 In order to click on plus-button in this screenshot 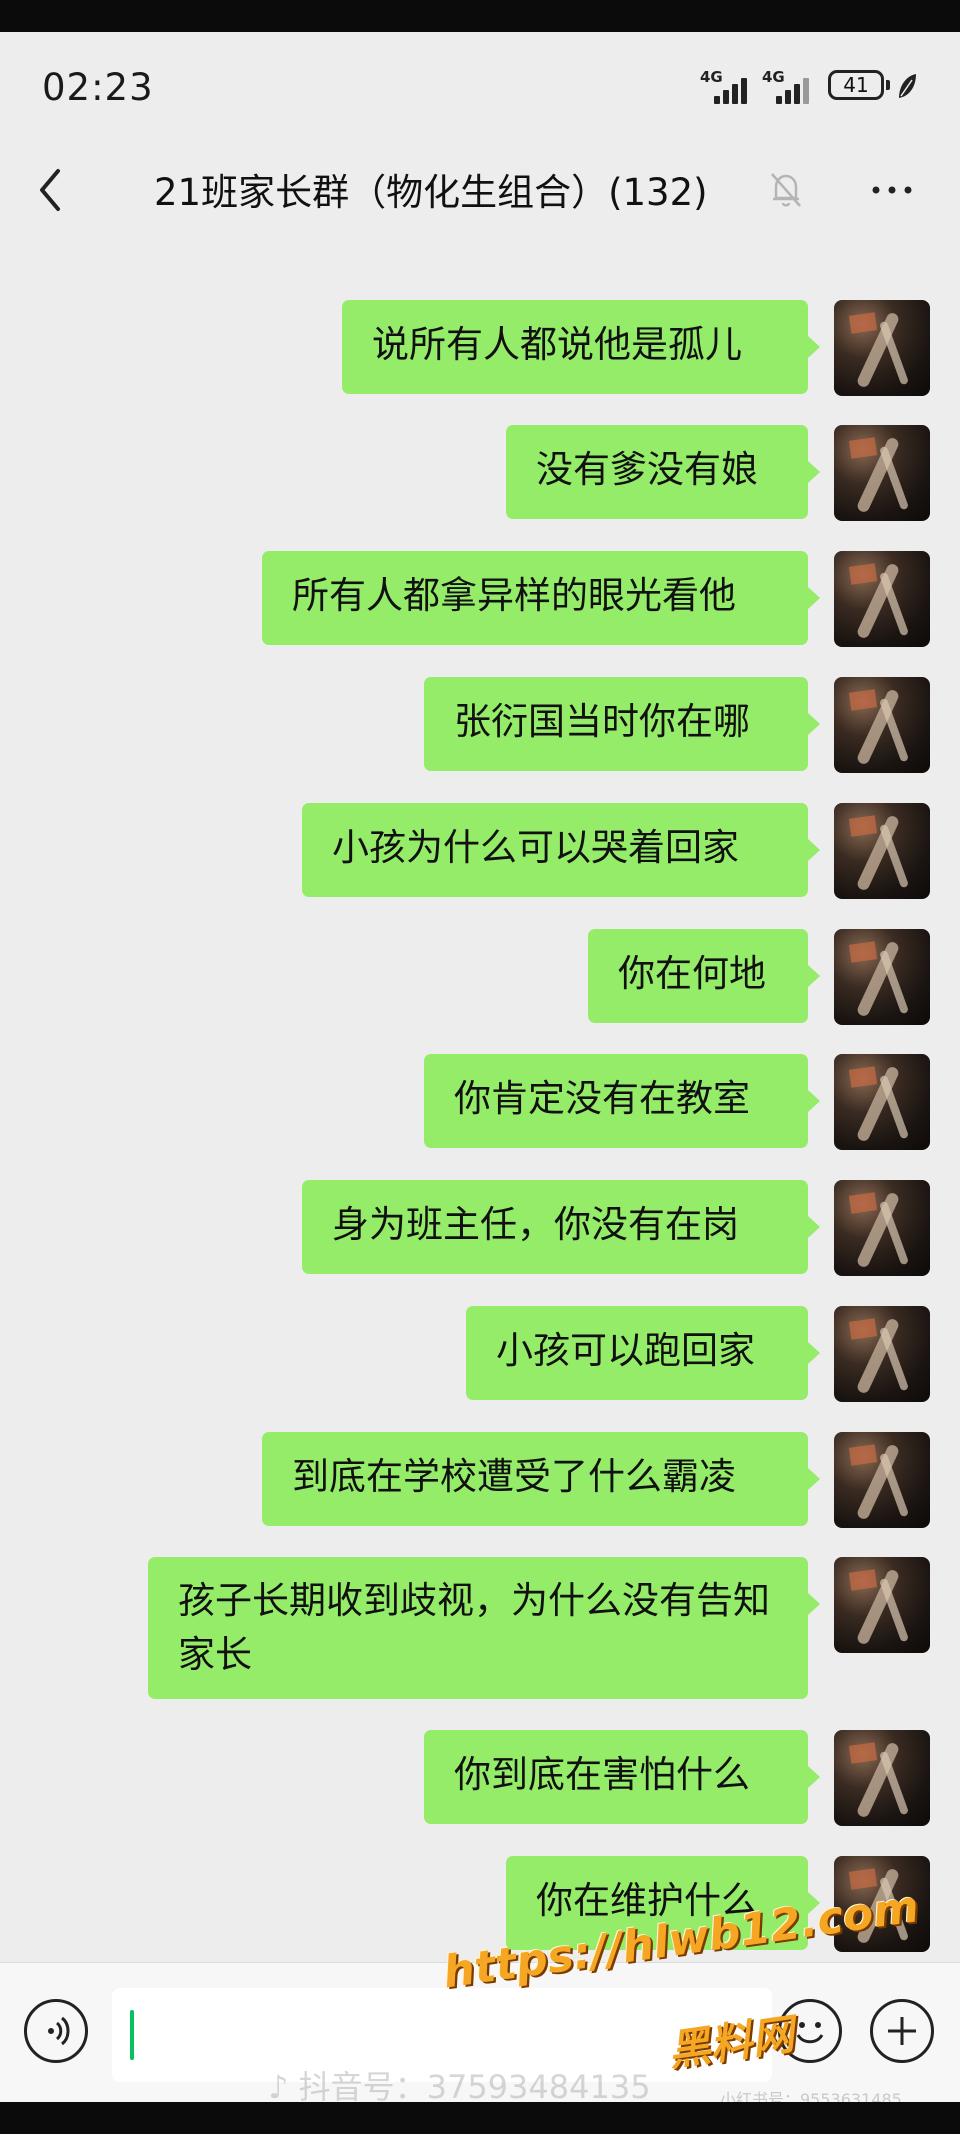, I will do `click(902, 2031)`.